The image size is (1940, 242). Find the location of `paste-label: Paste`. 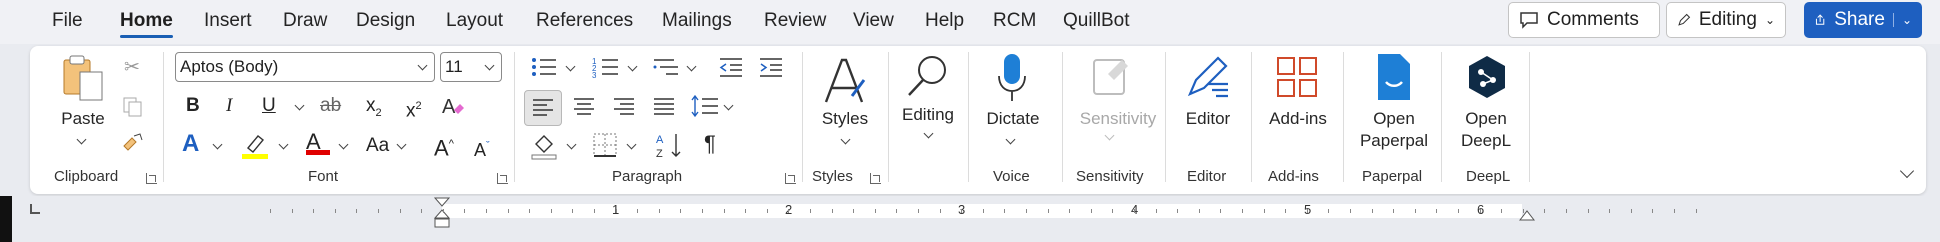

paste-label: Paste is located at coordinates (83, 119).